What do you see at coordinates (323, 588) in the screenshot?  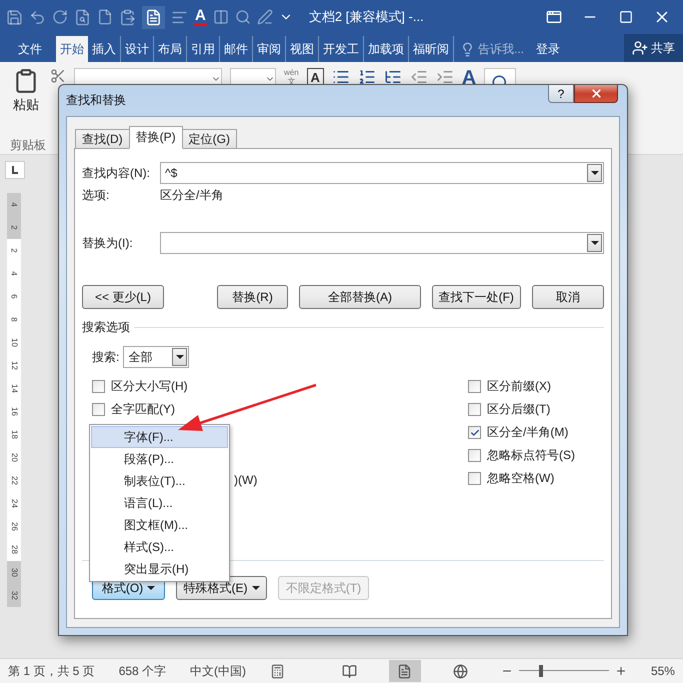 I see `format-button: 不限定格式(T)` at bounding box center [323, 588].